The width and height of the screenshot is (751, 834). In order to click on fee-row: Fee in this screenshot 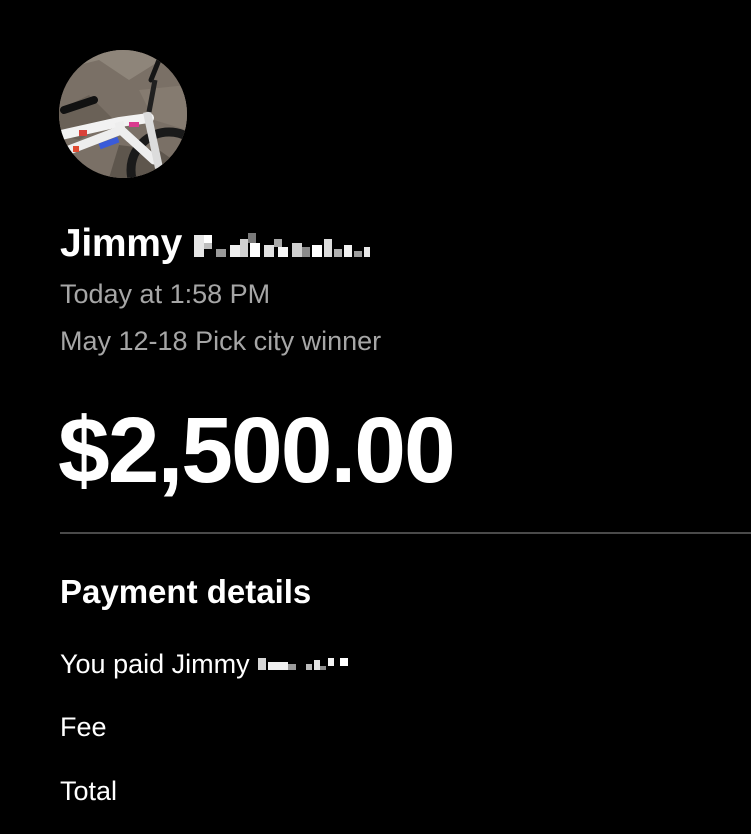, I will do `click(83, 727)`.